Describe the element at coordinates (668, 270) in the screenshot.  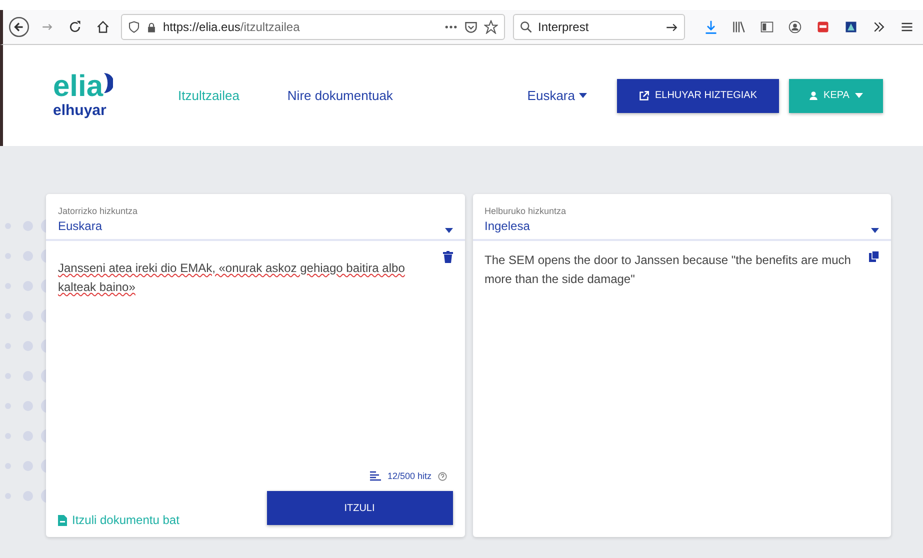
I see `translation-text: The SEM opens the door to Janssen because "the benefits are much more than the side damage"` at that location.